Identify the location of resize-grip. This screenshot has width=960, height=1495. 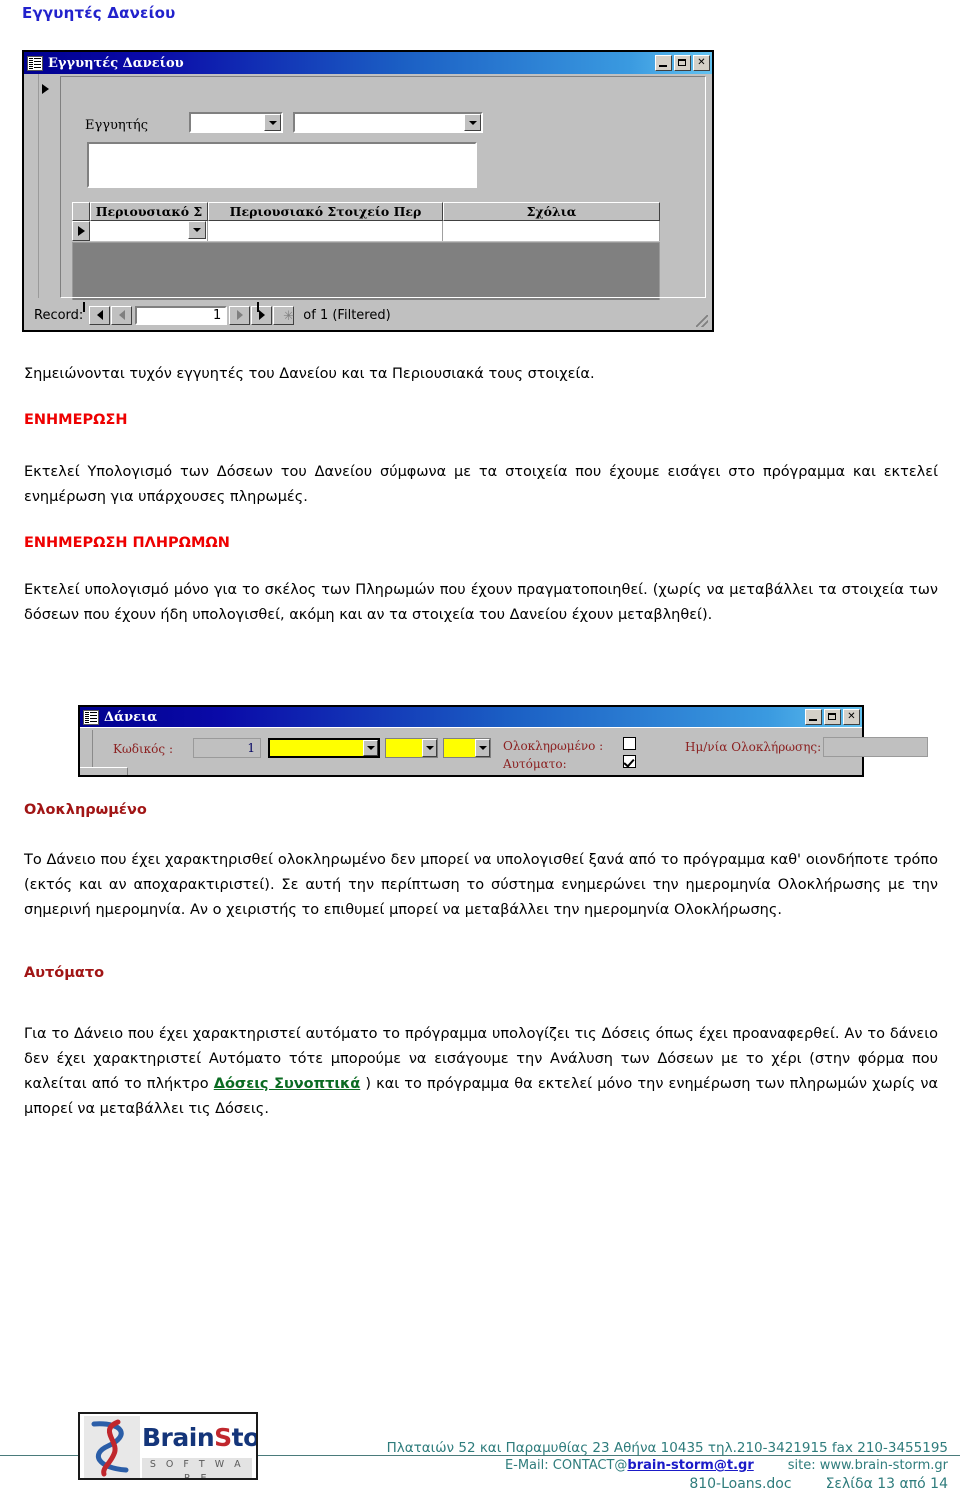
(702, 321).